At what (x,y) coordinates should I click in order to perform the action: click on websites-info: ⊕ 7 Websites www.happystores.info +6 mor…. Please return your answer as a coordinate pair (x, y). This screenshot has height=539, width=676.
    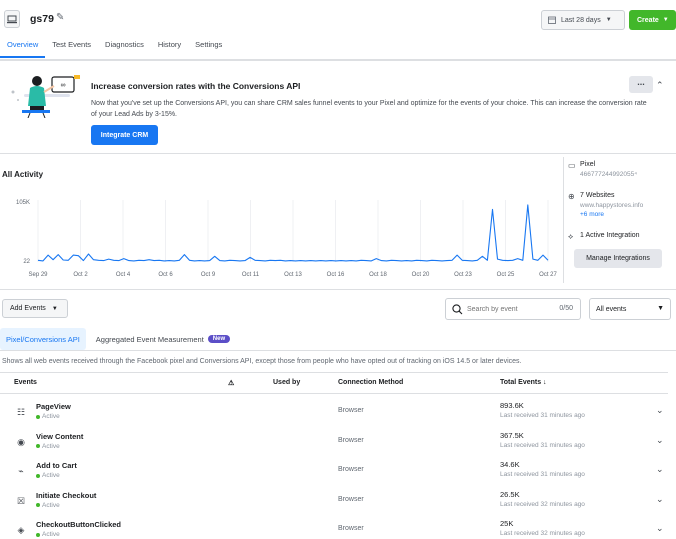
    Looking at the image, I should click on (606, 205).